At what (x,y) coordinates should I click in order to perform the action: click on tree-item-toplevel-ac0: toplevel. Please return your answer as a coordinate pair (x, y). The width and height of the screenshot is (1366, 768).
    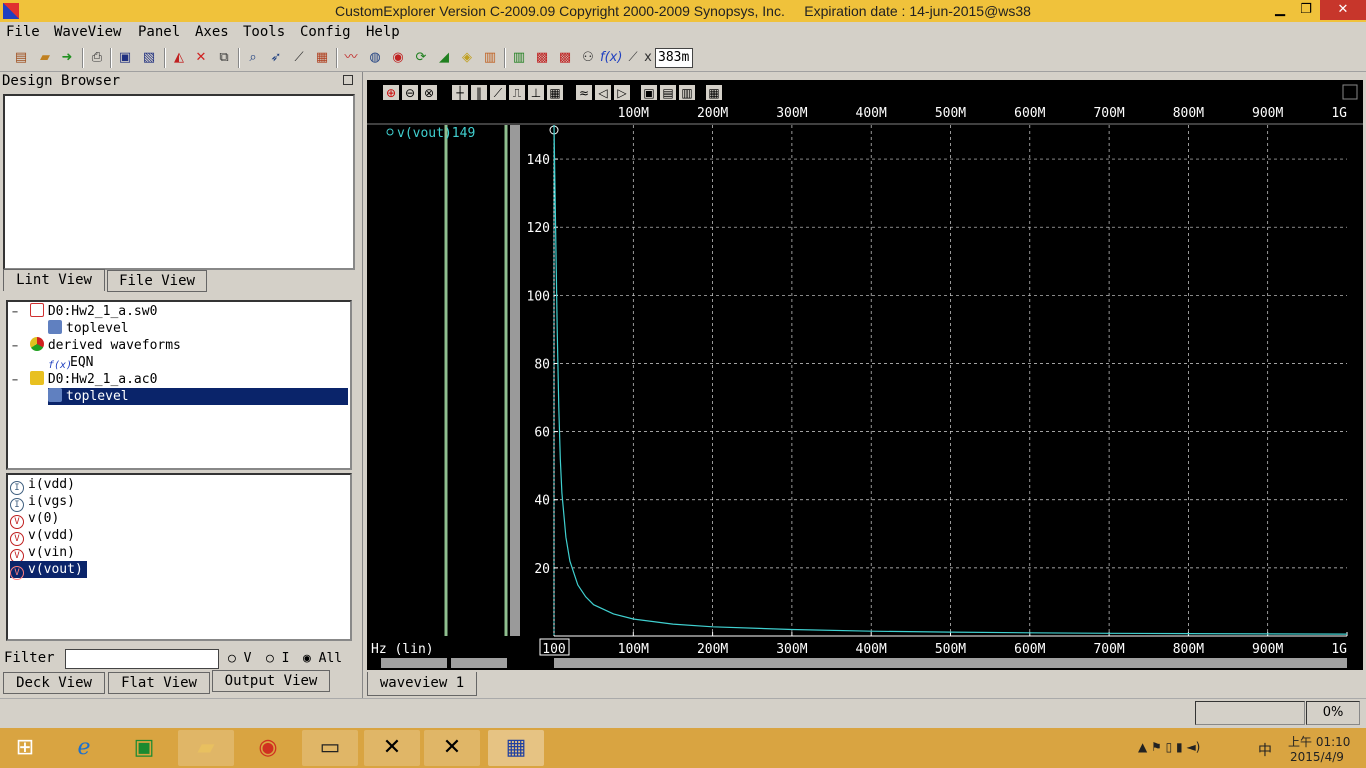
    Looking at the image, I should click on (198, 396).